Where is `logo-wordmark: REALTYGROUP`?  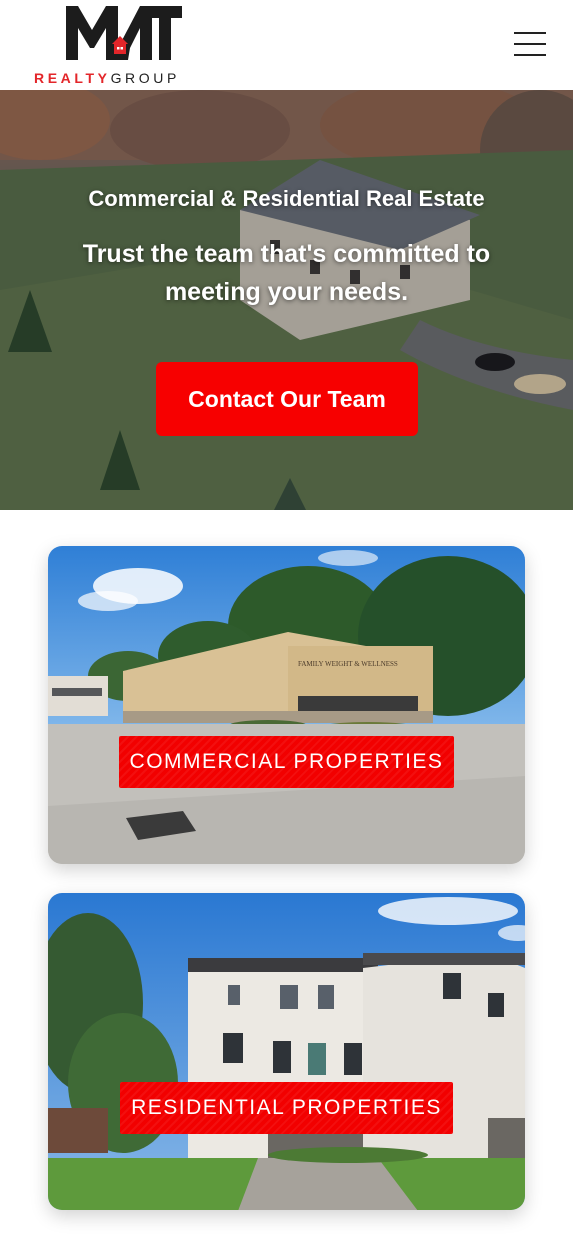 logo-wordmark: REALTYGROUP is located at coordinates (125, 79).